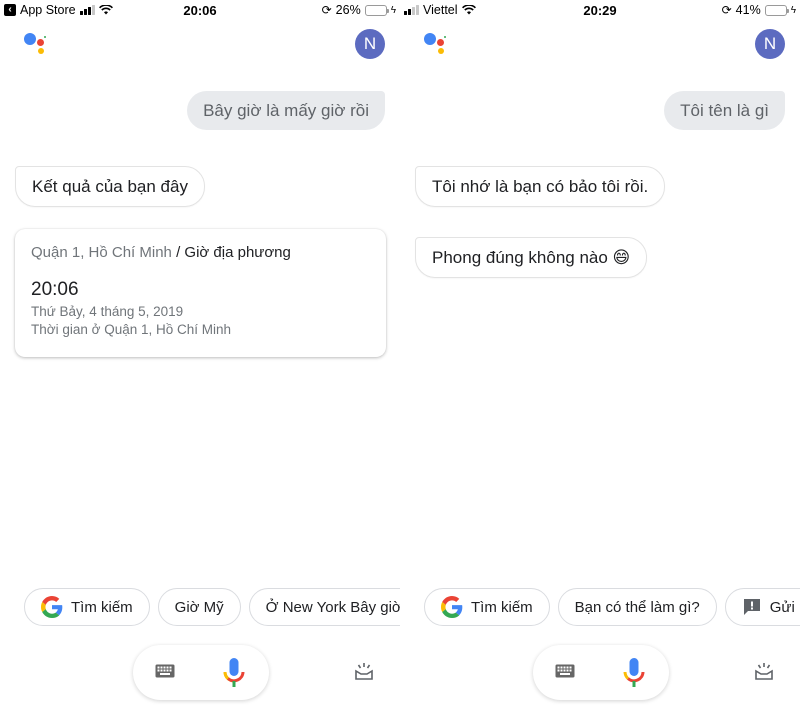 The width and height of the screenshot is (800, 711). Describe the element at coordinates (237, 252) in the screenshot. I see `card-heading: Giờ địa phương` at that location.